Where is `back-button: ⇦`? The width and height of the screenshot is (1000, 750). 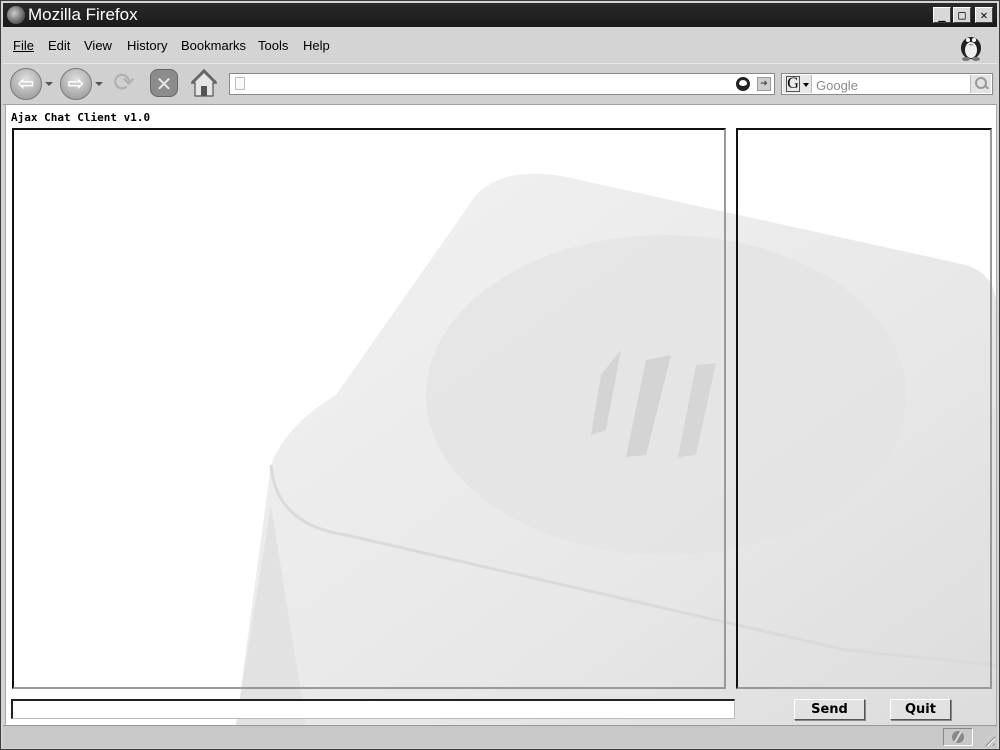
back-button: ⇦ is located at coordinates (26, 84).